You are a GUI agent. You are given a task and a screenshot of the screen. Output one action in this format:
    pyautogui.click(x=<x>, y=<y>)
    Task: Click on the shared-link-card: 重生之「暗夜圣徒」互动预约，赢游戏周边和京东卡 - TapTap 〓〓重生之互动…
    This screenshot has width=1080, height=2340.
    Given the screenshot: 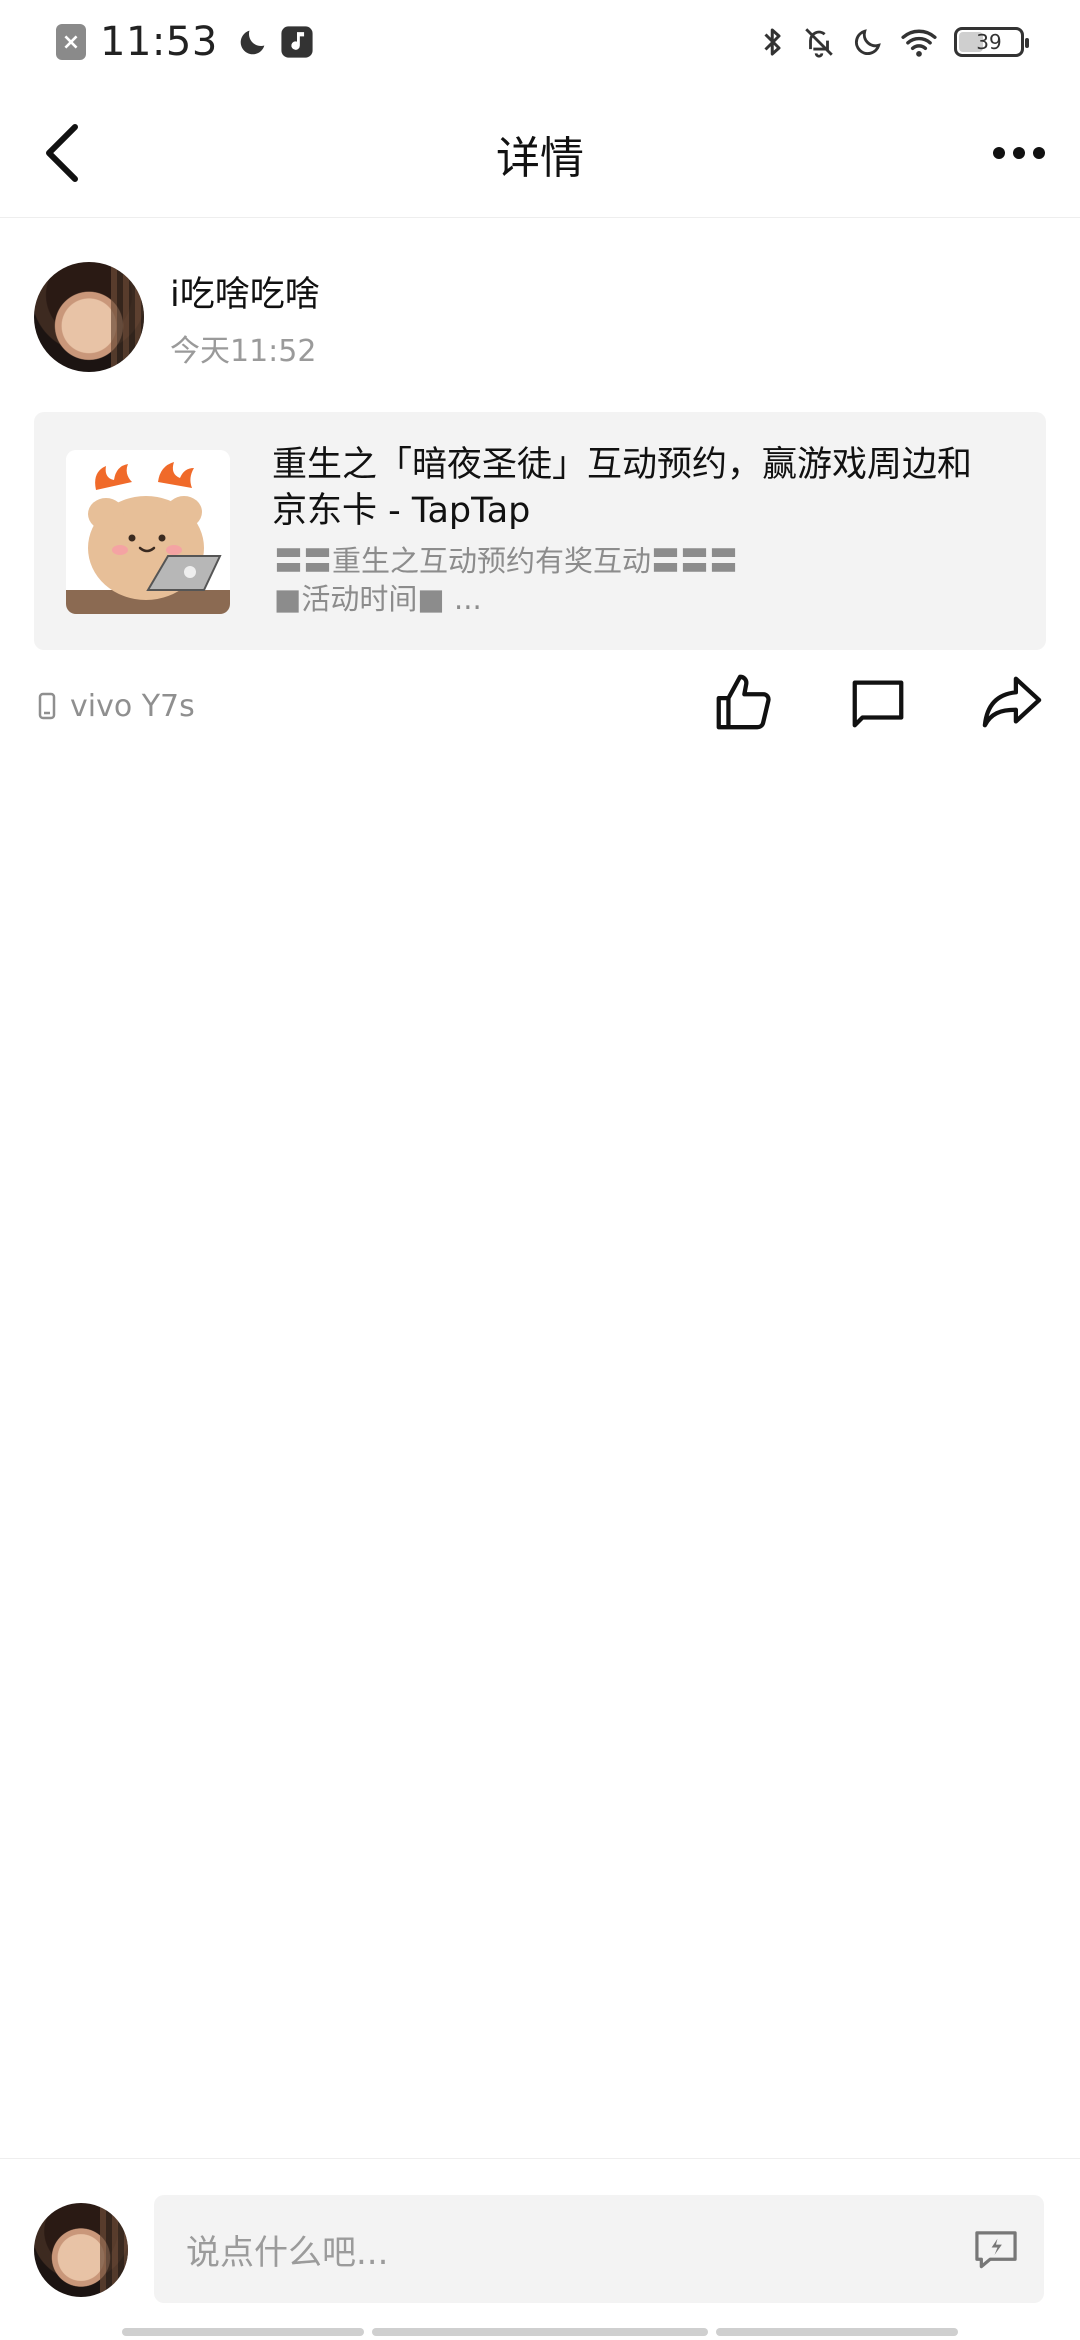 What is the action you would take?
    pyautogui.click(x=540, y=531)
    